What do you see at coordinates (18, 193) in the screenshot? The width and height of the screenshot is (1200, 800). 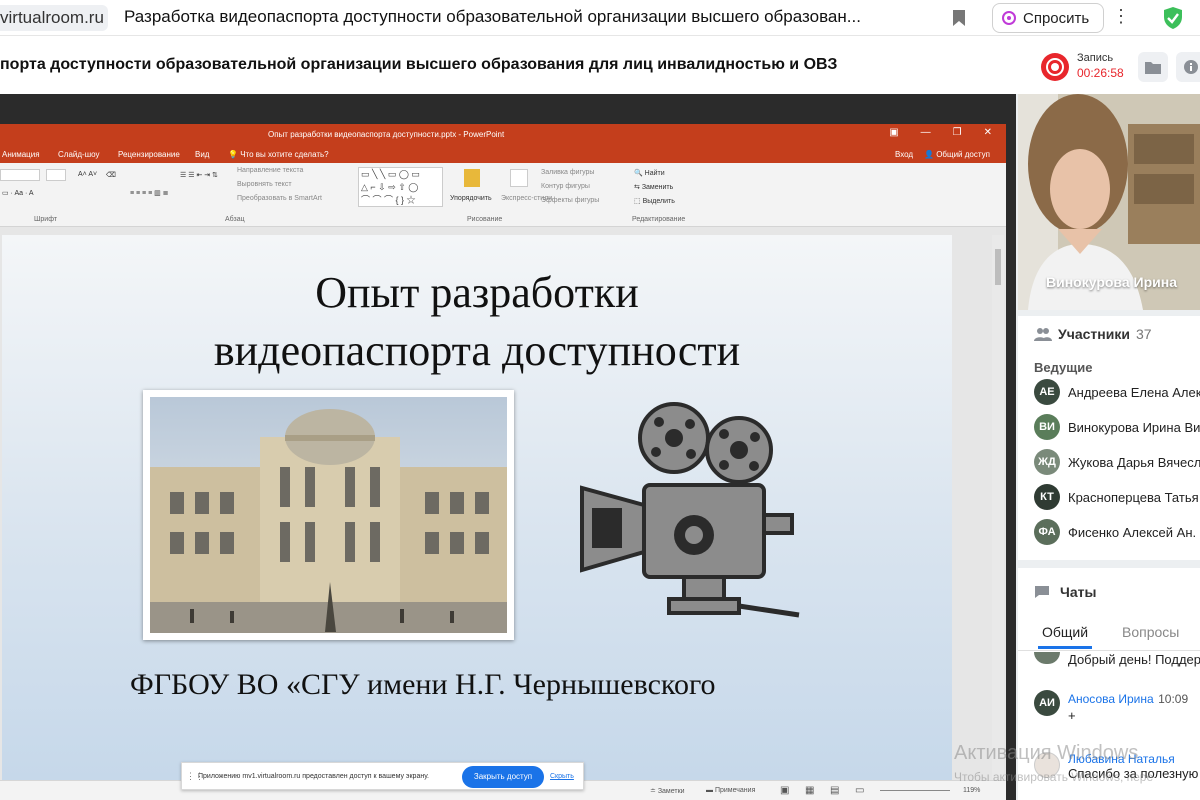 I see `font-color-icon: ▭ · Aa · A` at bounding box center [18, 193].